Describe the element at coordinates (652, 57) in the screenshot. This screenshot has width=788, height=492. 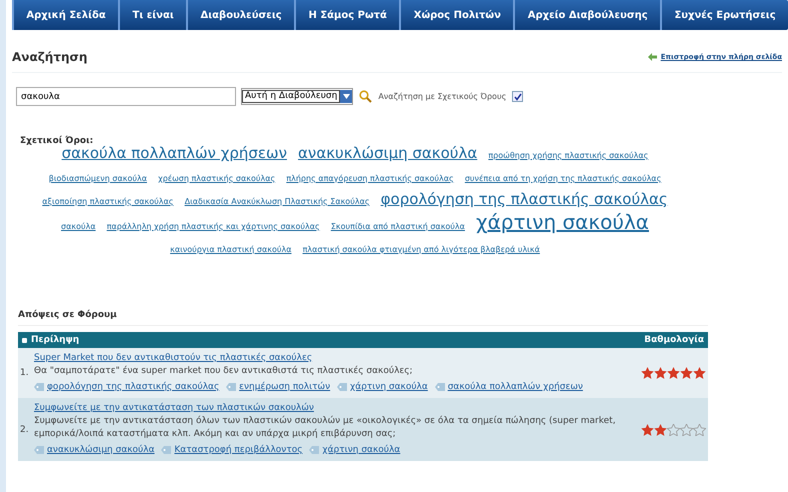
I see `arrow-left-icon` at that location.